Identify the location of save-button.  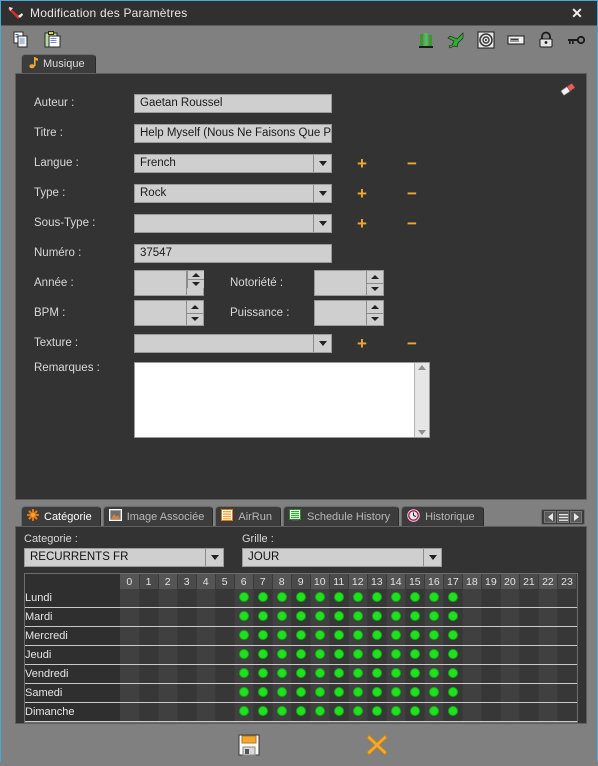
(249, 745).